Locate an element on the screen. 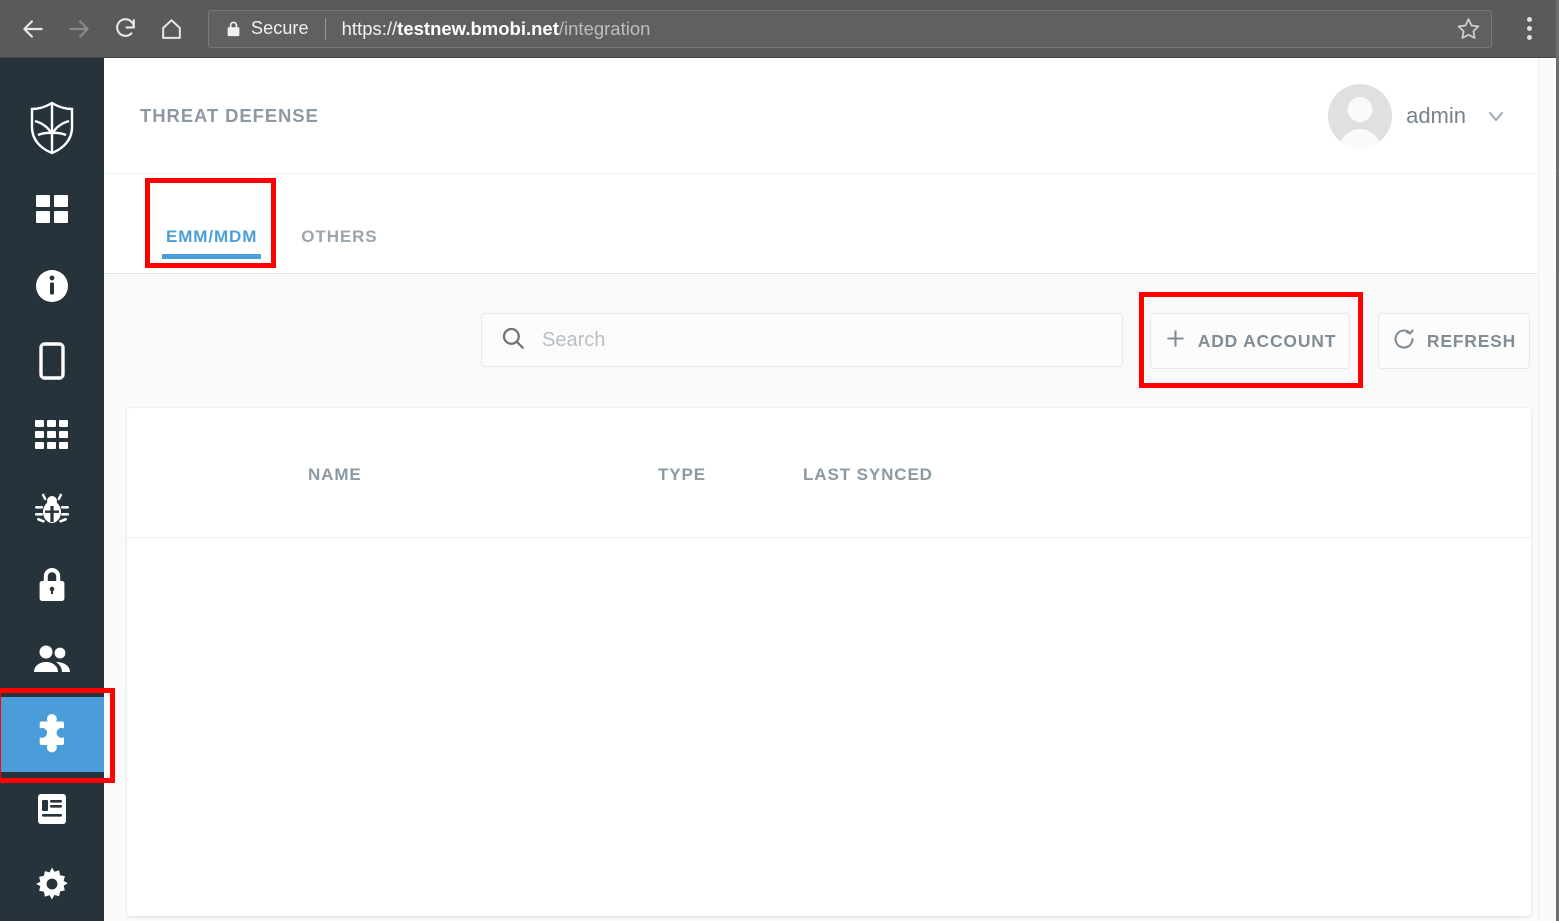  sidebar-item-apps is located at coordinates (52, 435).